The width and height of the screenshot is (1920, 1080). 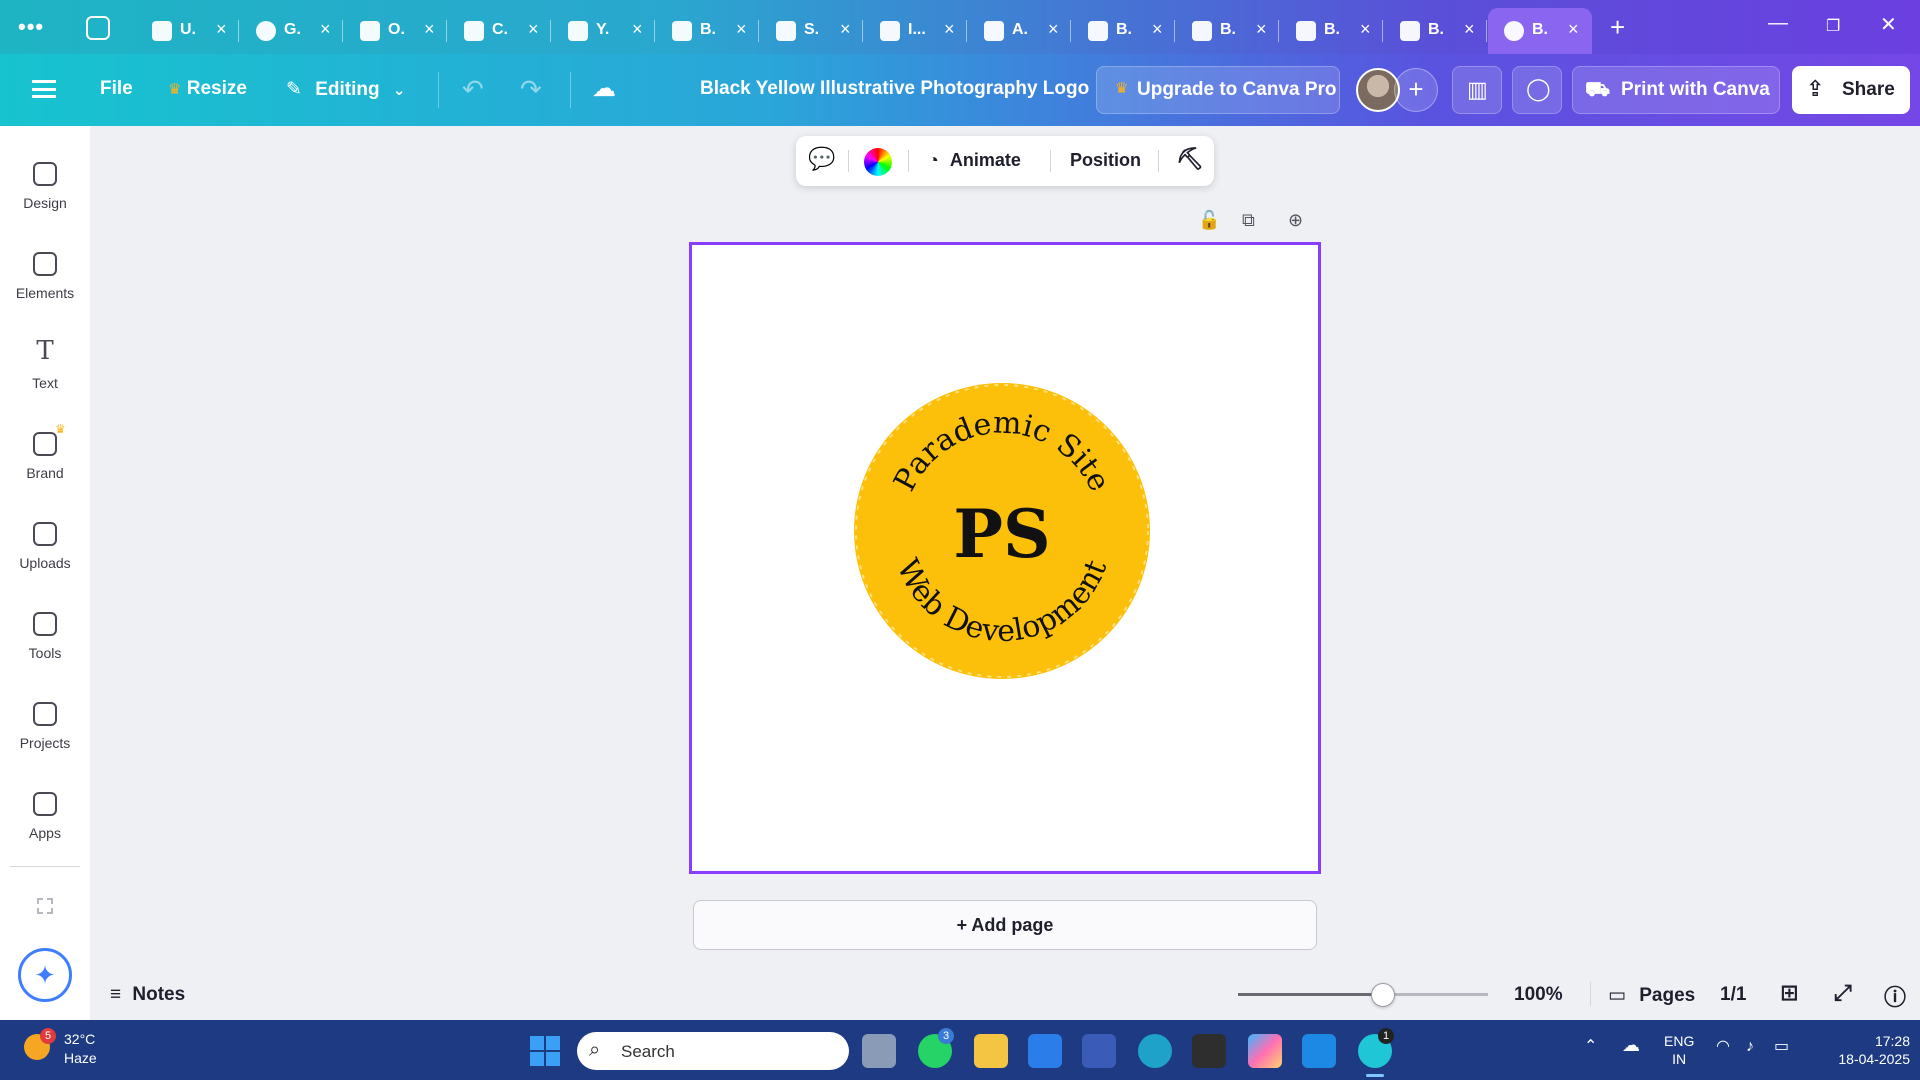 What do you see at coordinates (878, 162) in the screenshot?
I see `color-picker-icon` at bounding box center [878, 162].